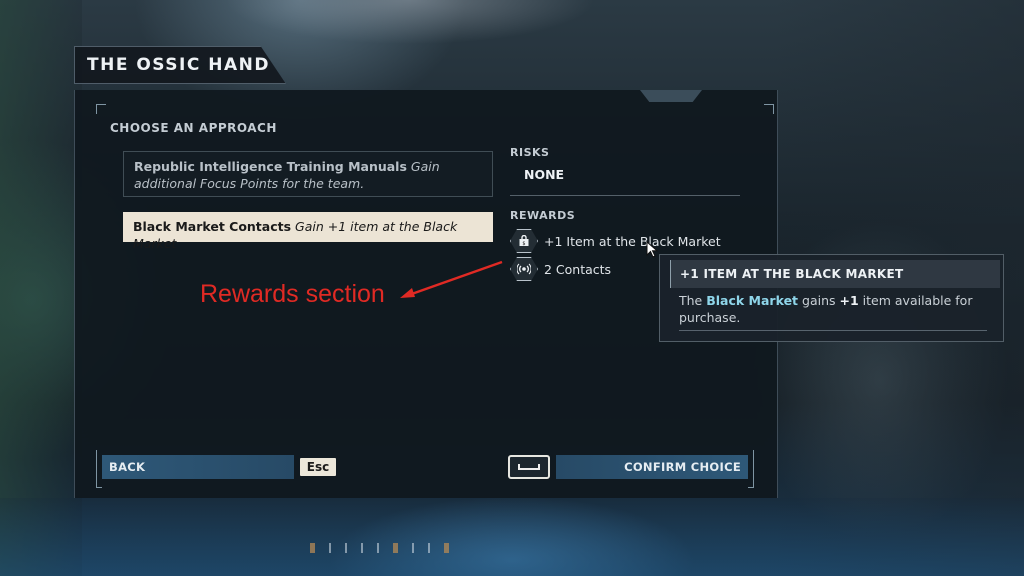 Image resolution: width=1024 pixels, height=576 pixels. Describe the element at coordinates (41, 288) in the screenshot. I see `background-left-scenery` at that location.